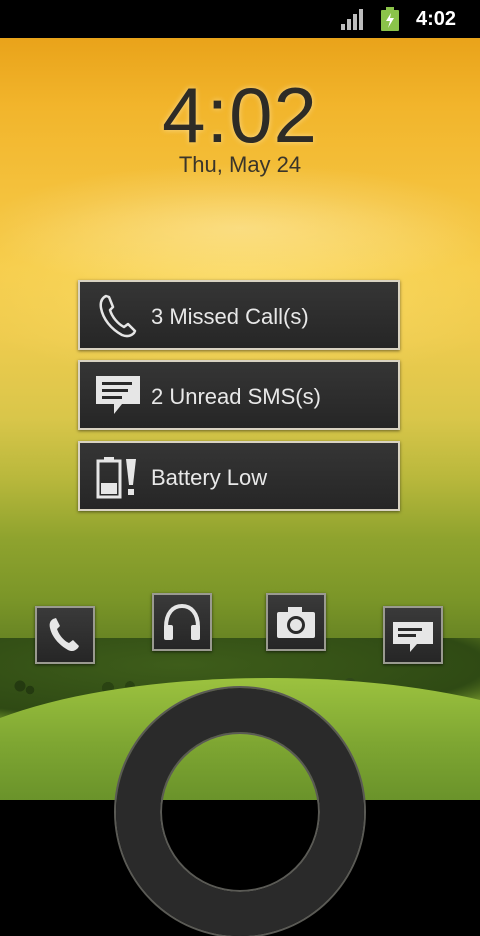 This screenshot has width=480, height=936. Describe the element at coordinates (240, 115) in the screenshot. I see `lock-clock: 4:02` at that location.